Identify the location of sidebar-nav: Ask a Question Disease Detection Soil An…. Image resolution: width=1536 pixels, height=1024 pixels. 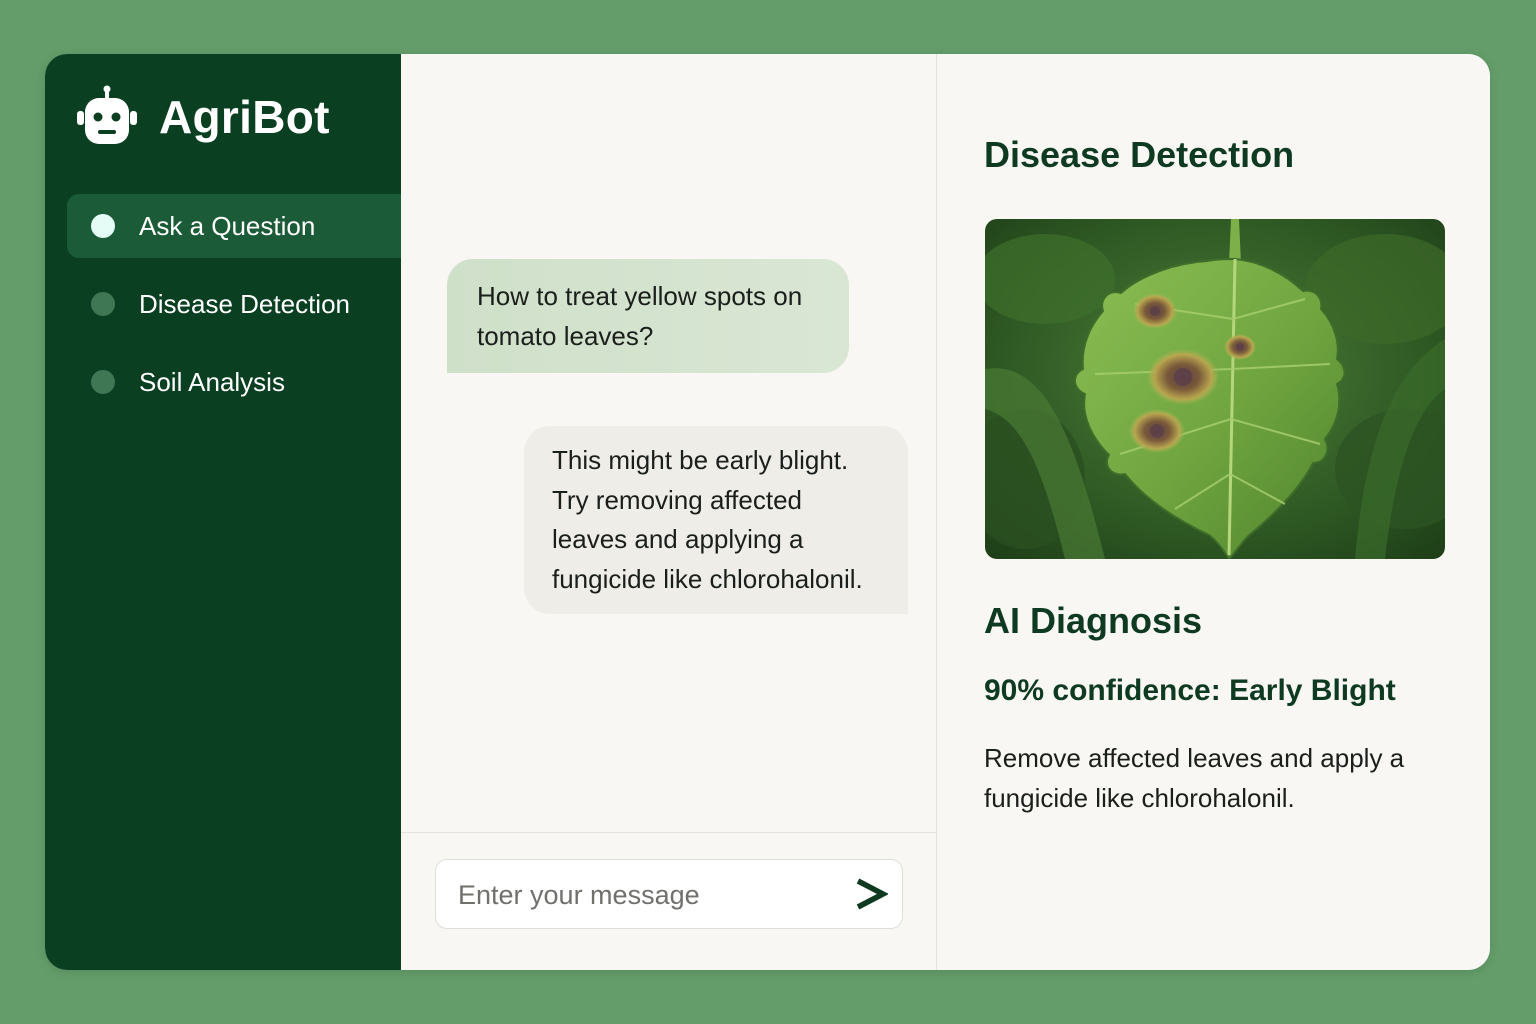
(234, 311).